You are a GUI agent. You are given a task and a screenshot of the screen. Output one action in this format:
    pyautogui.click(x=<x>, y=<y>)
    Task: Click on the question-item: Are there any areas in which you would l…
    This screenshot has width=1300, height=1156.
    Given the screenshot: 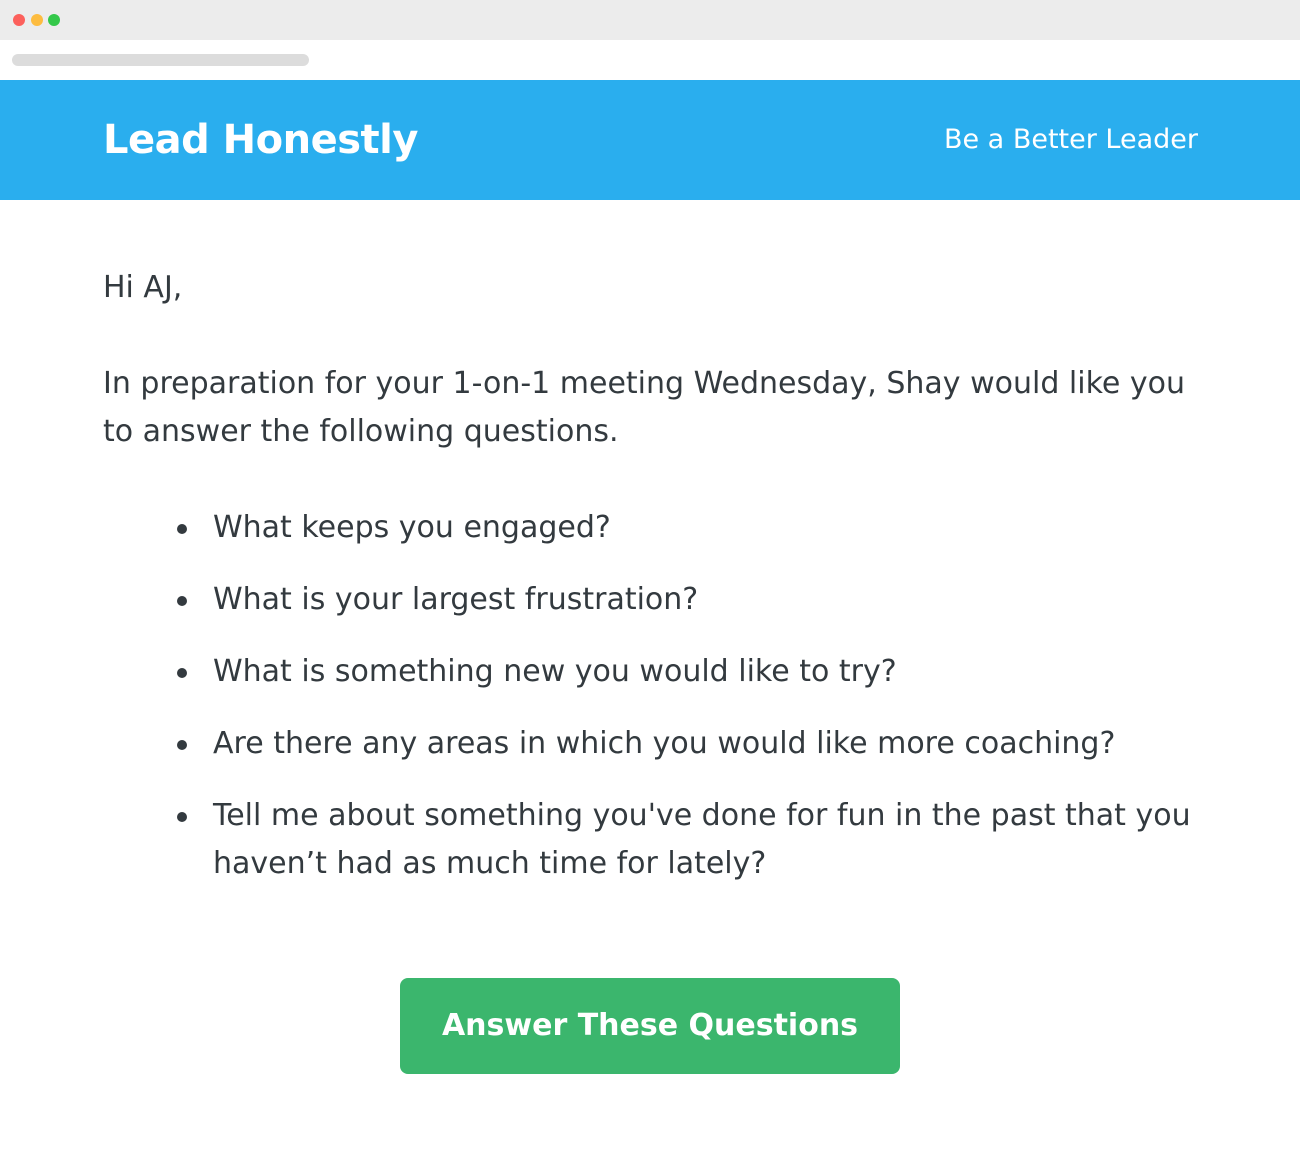 What is the action you would take?
    pyautogui.click(x=648, y=744)
    